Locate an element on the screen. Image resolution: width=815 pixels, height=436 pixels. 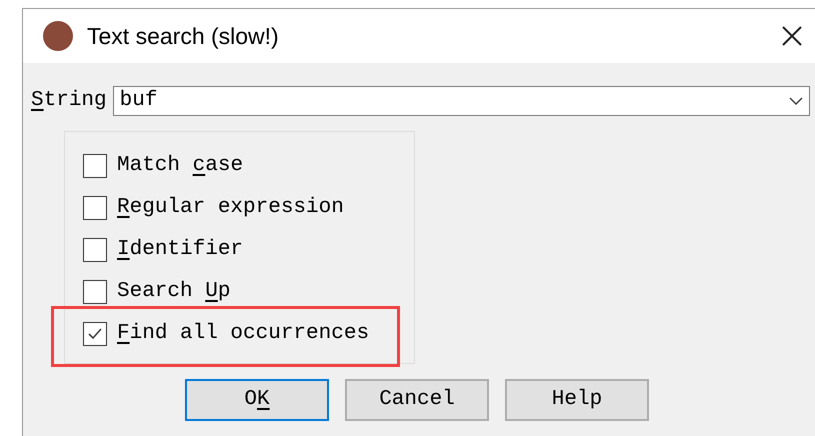
checkbox-label: Find all occurrences is located at coordinates (243, 333).